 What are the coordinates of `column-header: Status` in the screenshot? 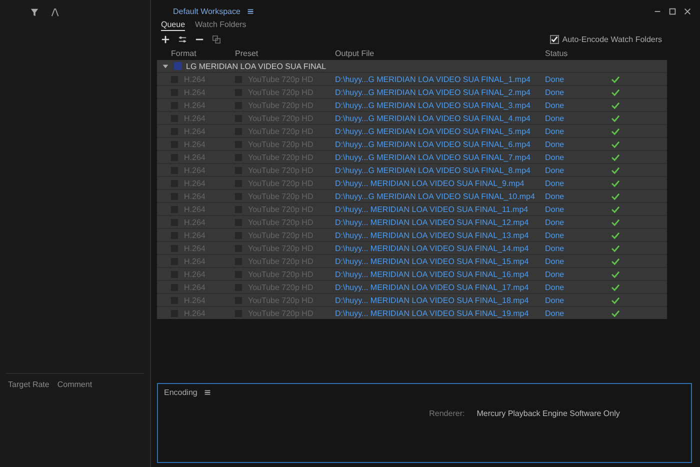 It's located at (565, 53).